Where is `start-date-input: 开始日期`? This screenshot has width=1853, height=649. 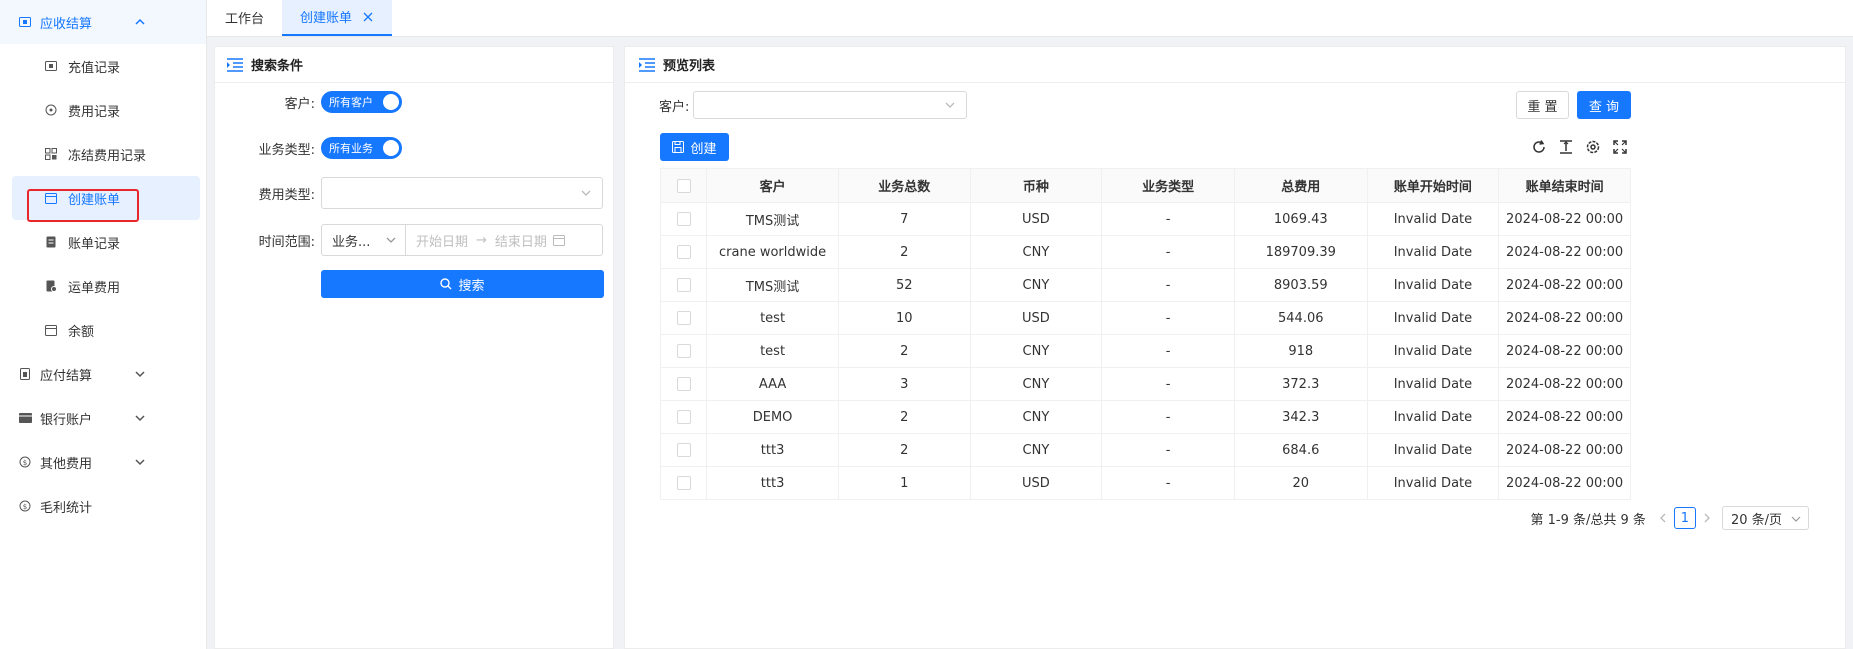 start-date-input: 开始日期 is located at coordinates (442, 240).